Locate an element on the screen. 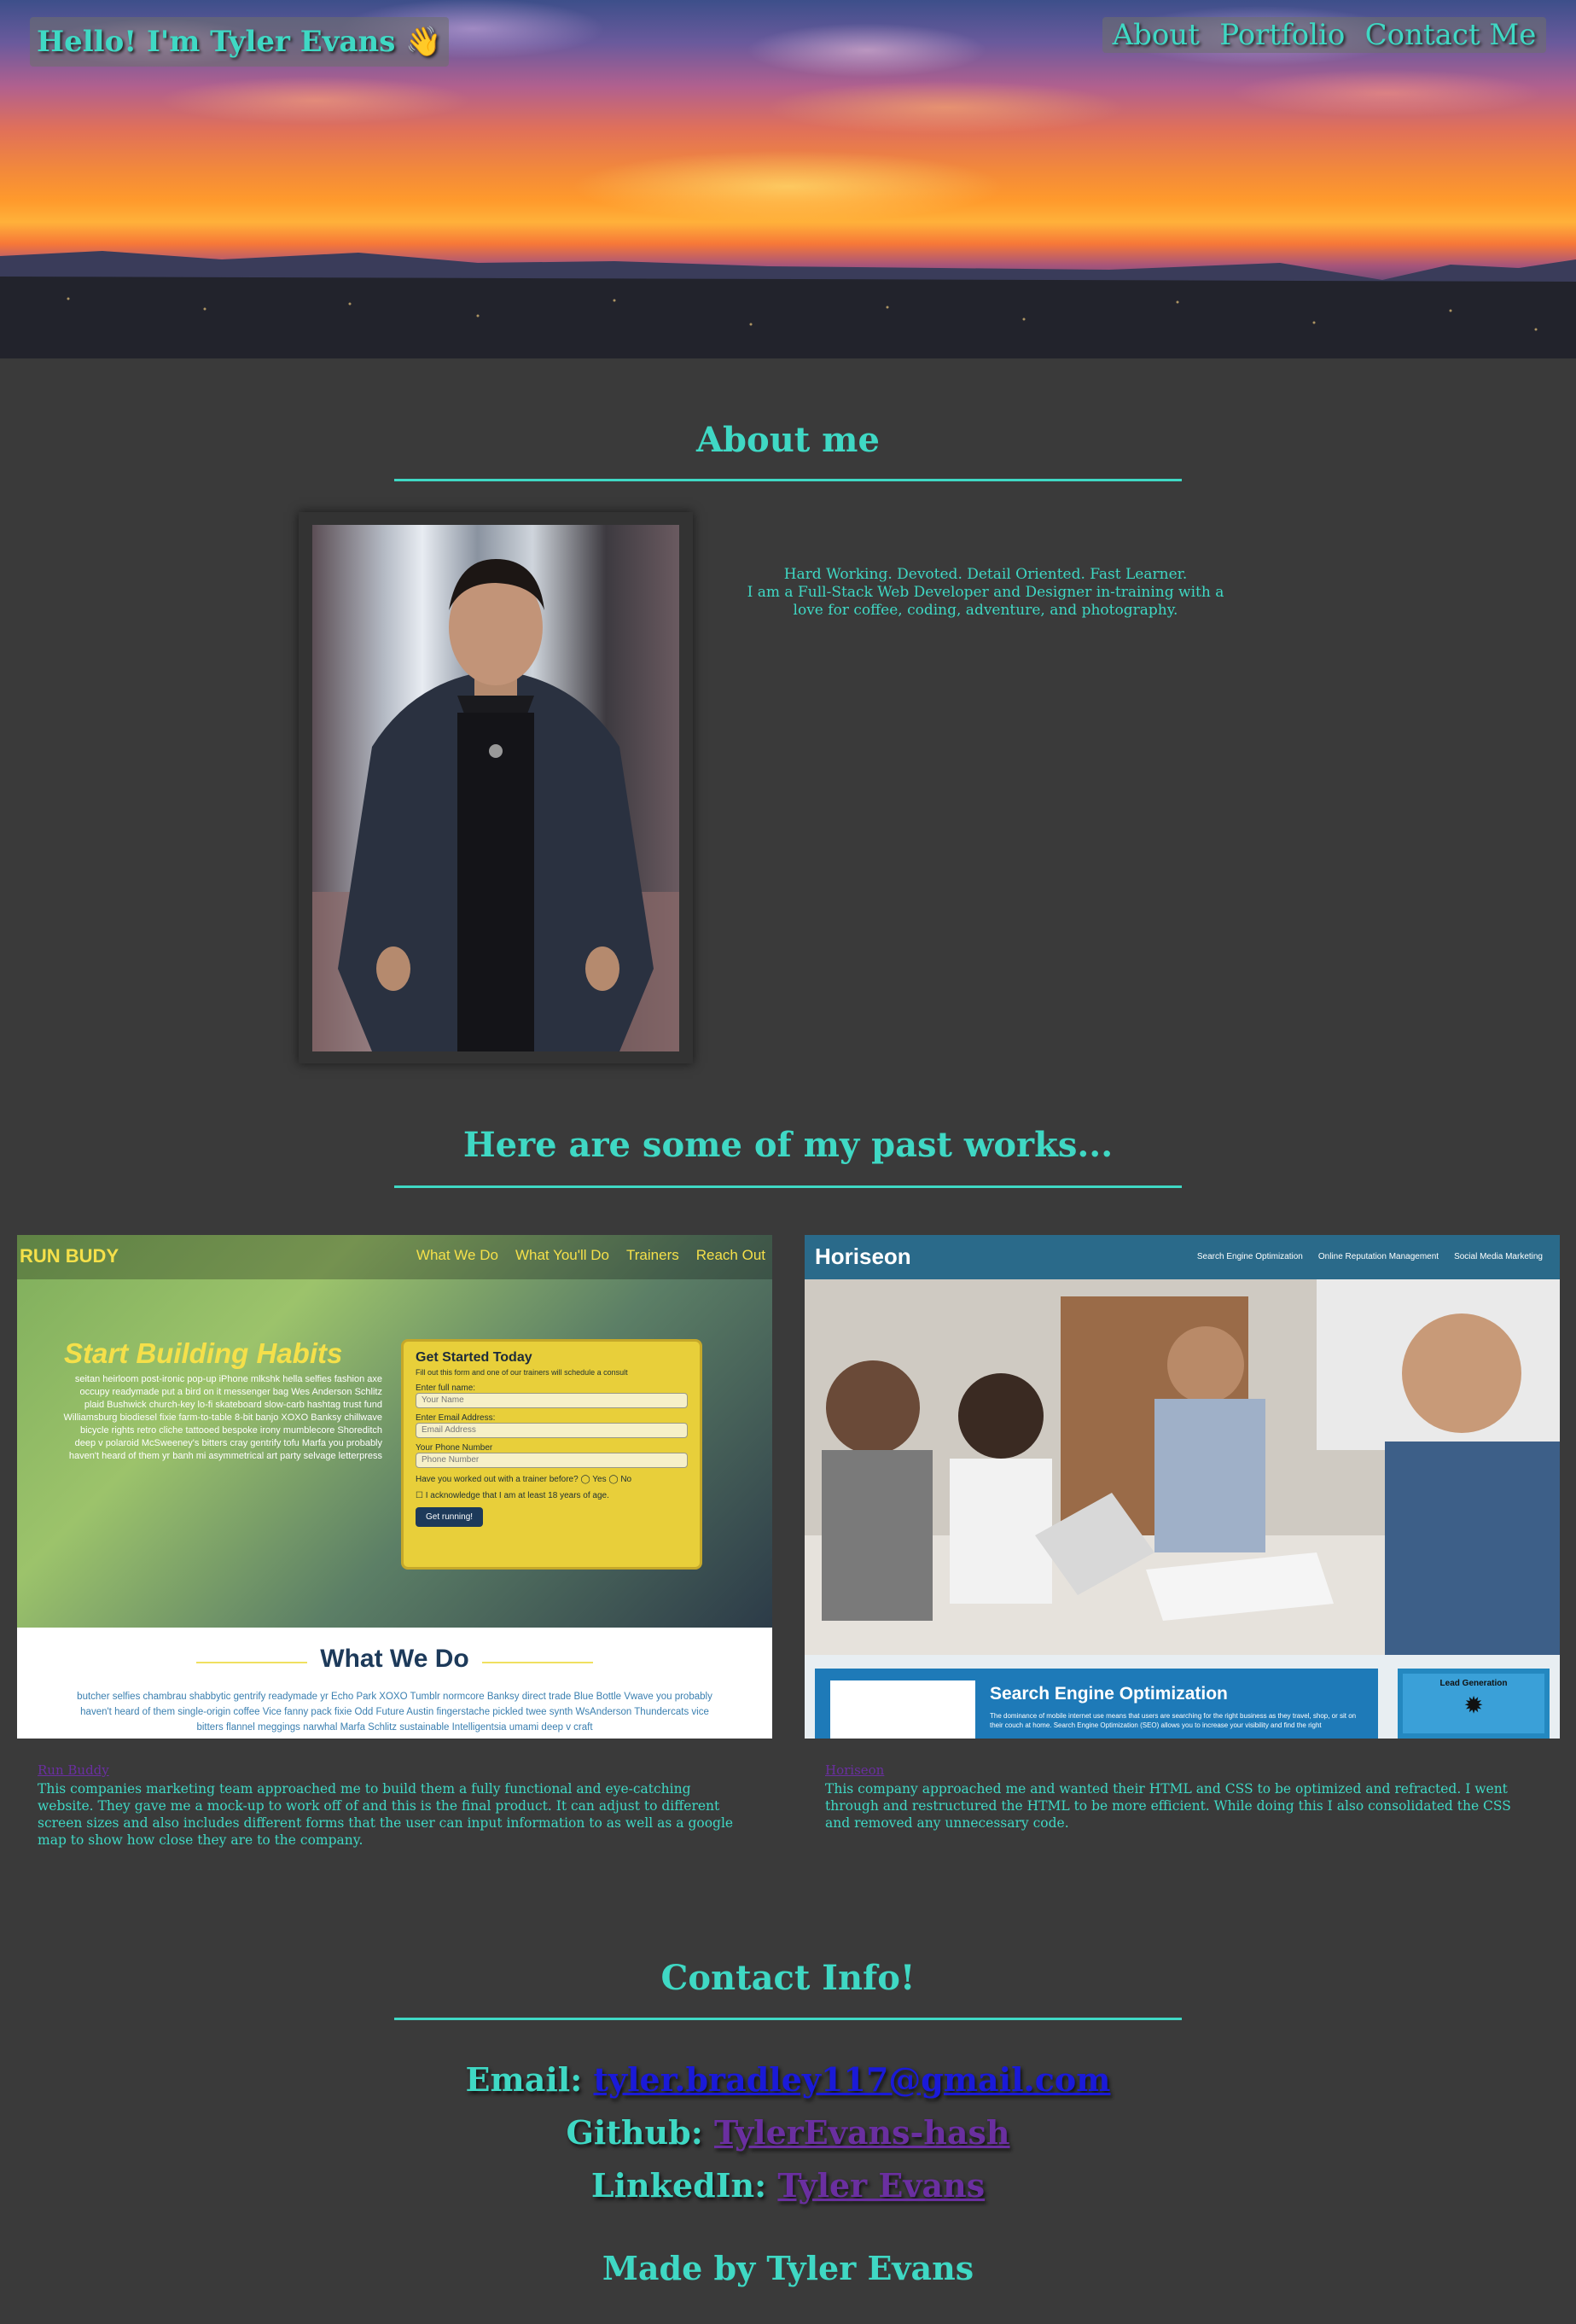  run-buddy-nav-item: What You'll Do is located at coordinates (562, 1255).